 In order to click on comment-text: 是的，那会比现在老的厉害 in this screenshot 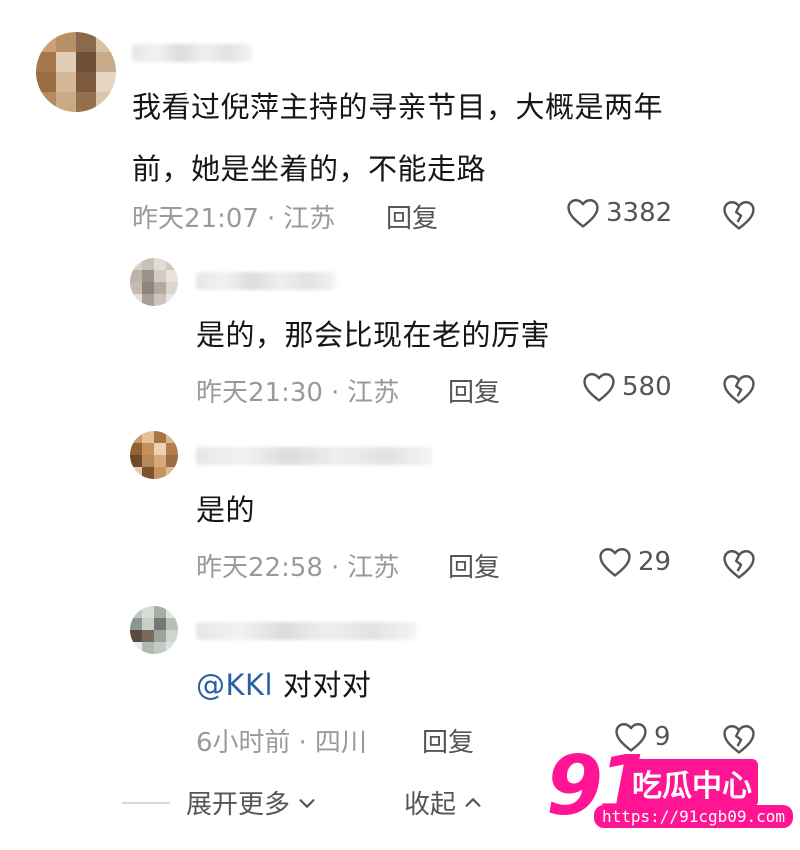, I will do `click(373, 335)`.